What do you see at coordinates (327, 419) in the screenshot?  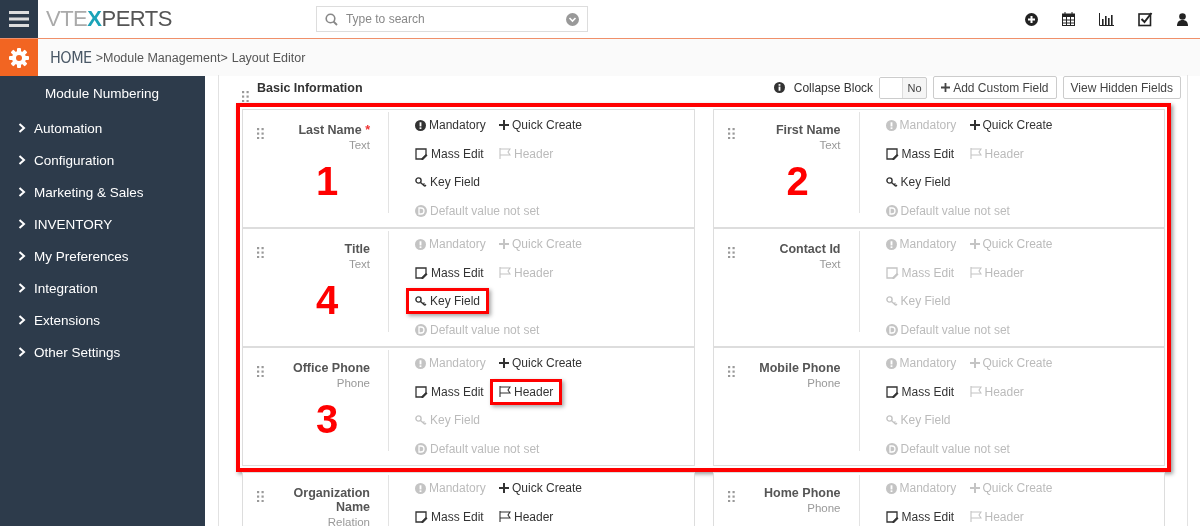 I see `annotation-number: 3` at bounding box center [327, 419].